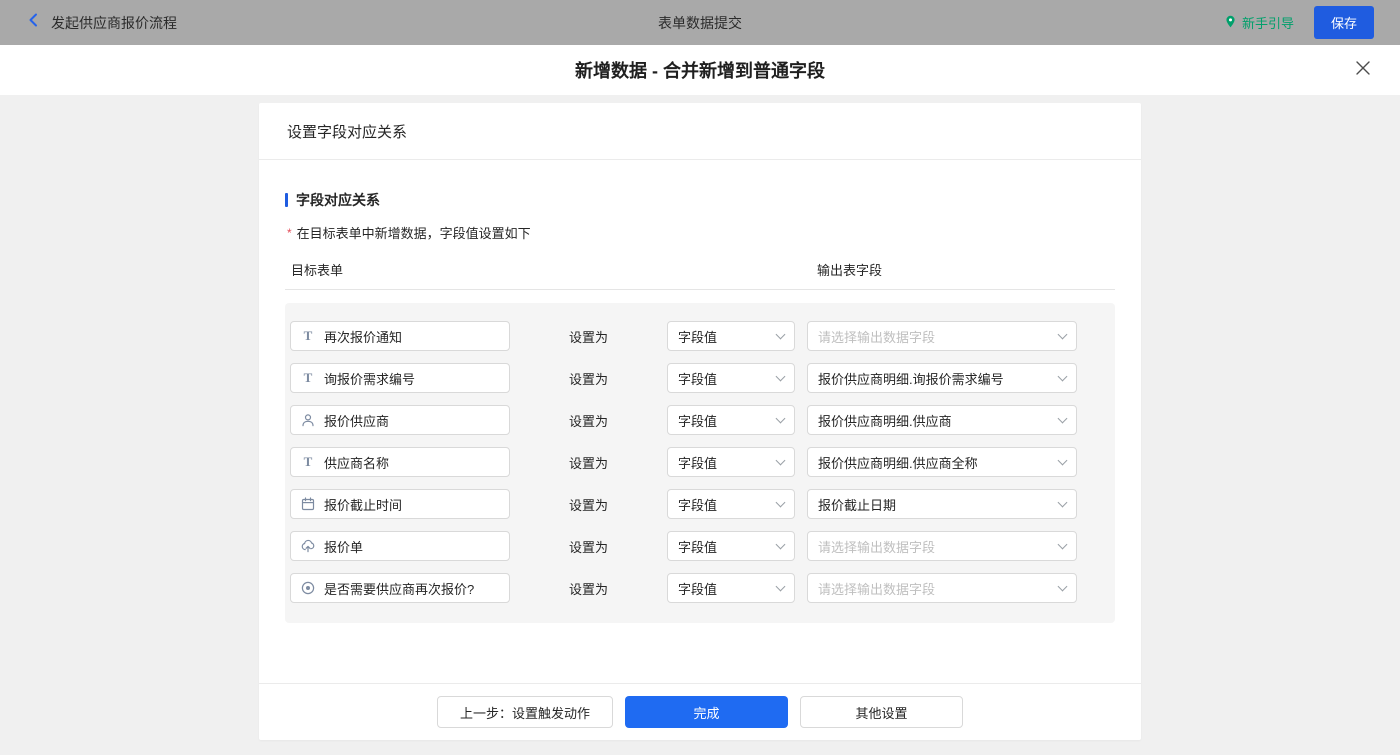 The width and height of the screenshot is (1400, 755). I want to click on output-field-select: 报价截止日期, so click(942, 504).